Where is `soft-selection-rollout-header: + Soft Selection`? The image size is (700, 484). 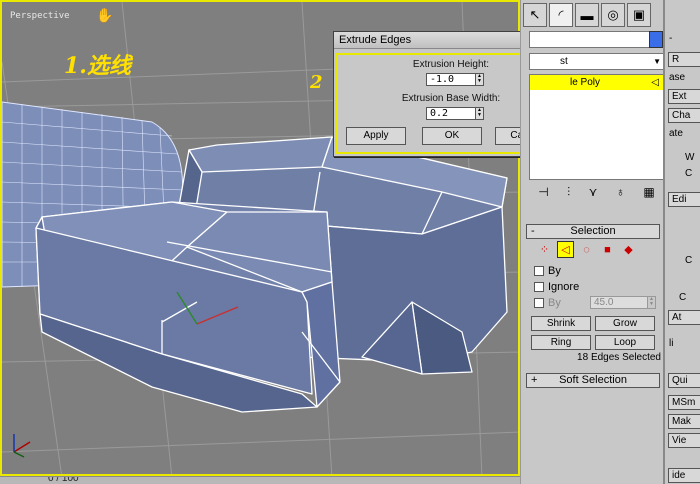
soft-selection-rollout-header: + Soft Selection is located at coordinates (593, 380).